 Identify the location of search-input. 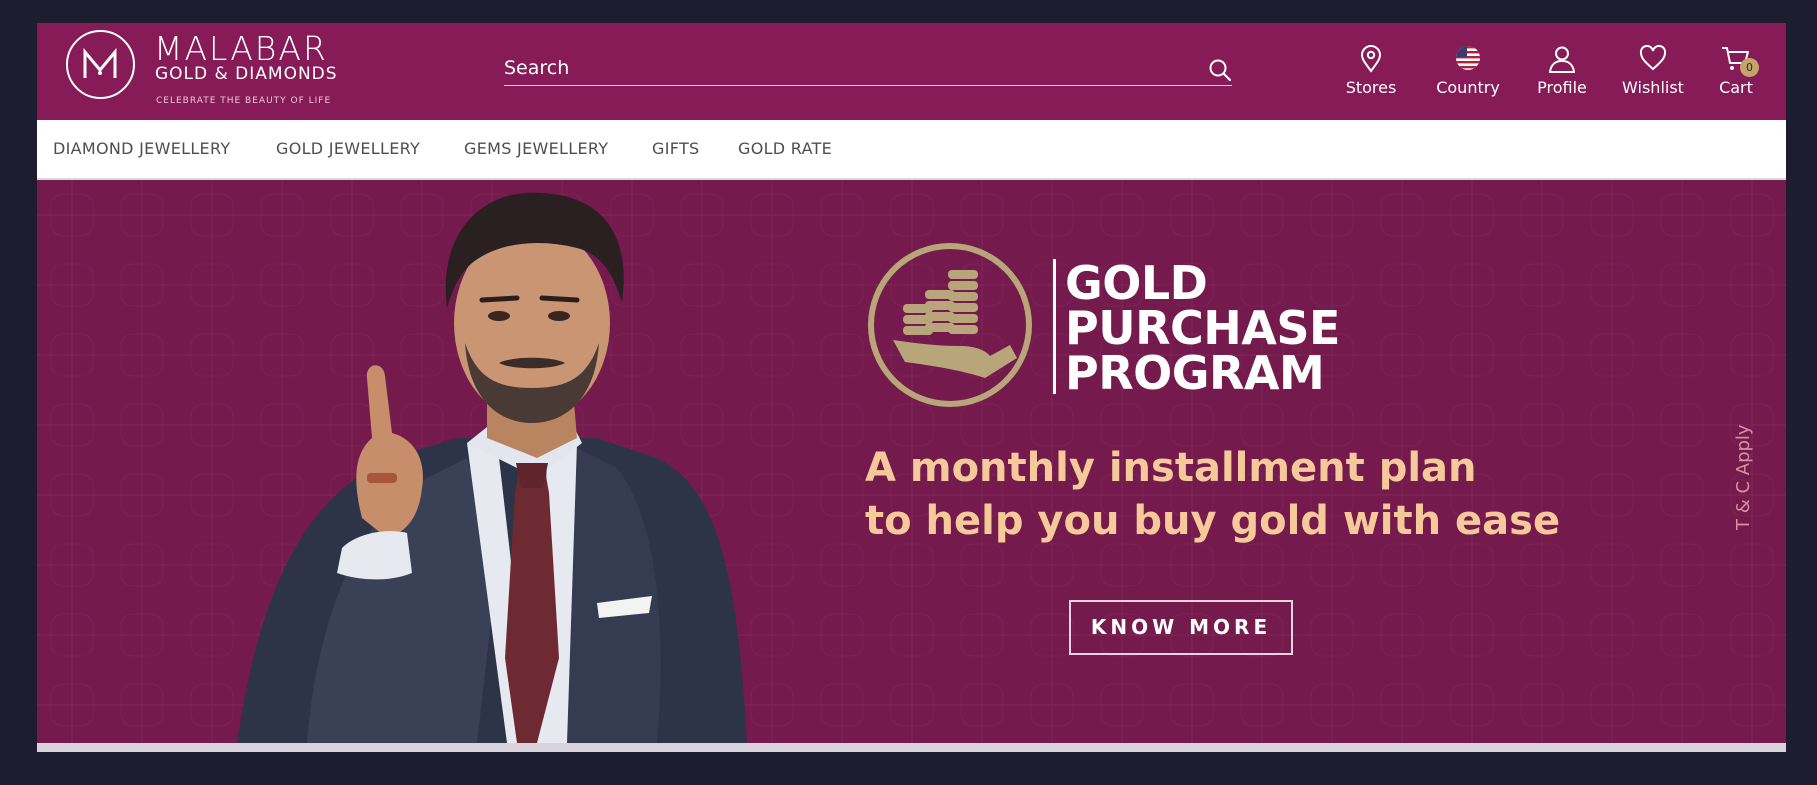
(844, 68).